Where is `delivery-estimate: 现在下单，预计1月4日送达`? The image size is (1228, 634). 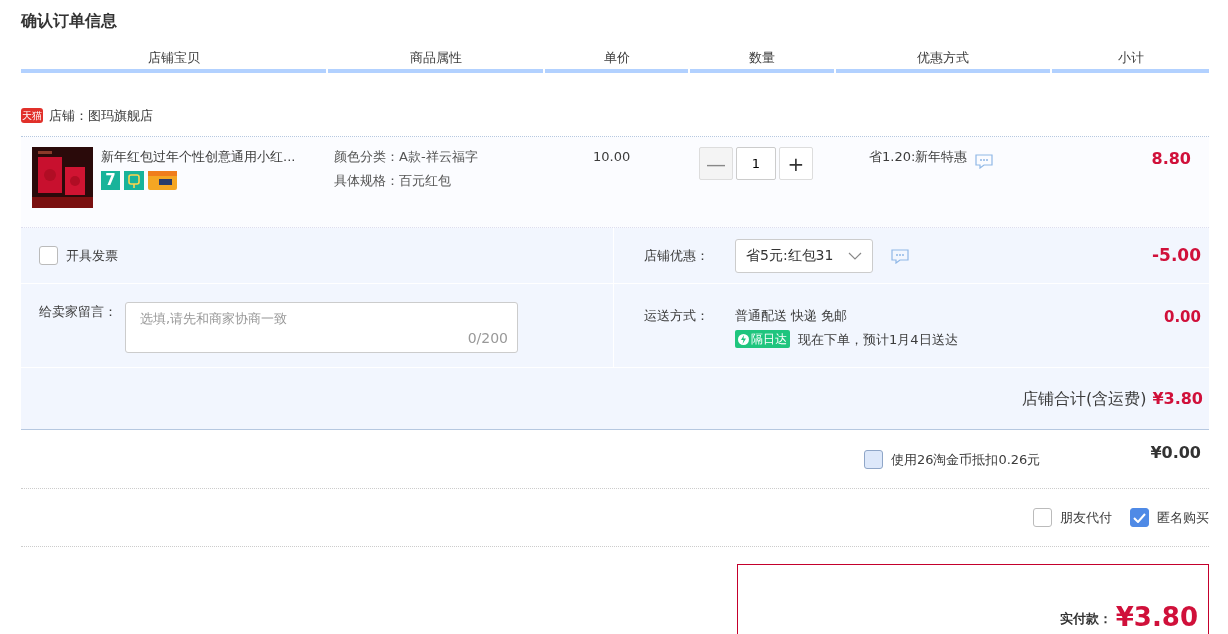 delivery-estimate: 现在下单，预计1月4日送达 is located at coordinates (878, 339).